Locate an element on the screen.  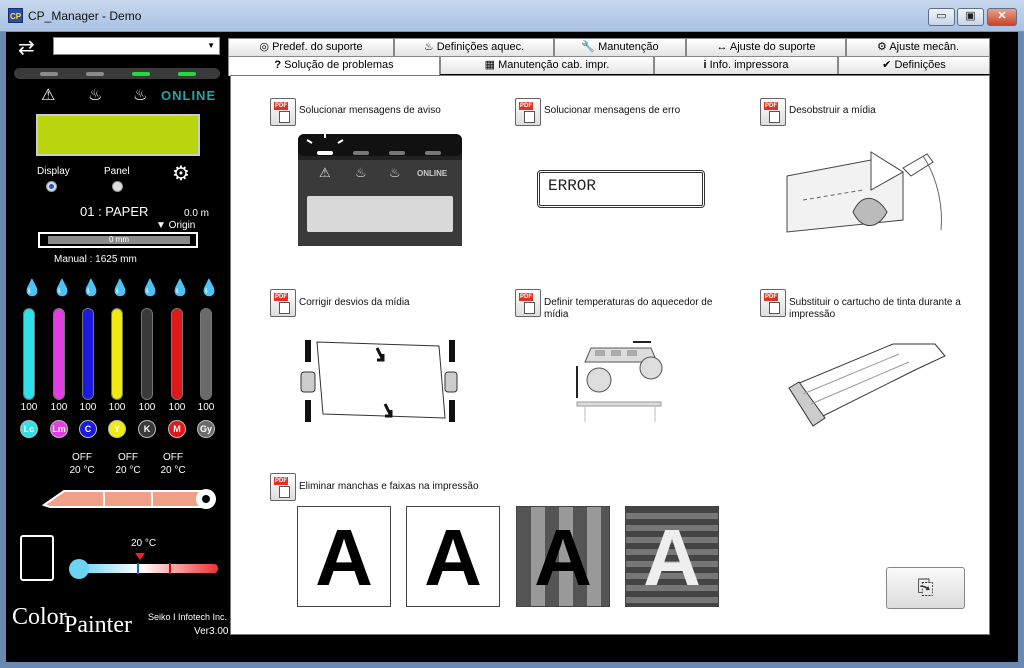
sync-icon: ⇄ is located at coordinates (26, 48).